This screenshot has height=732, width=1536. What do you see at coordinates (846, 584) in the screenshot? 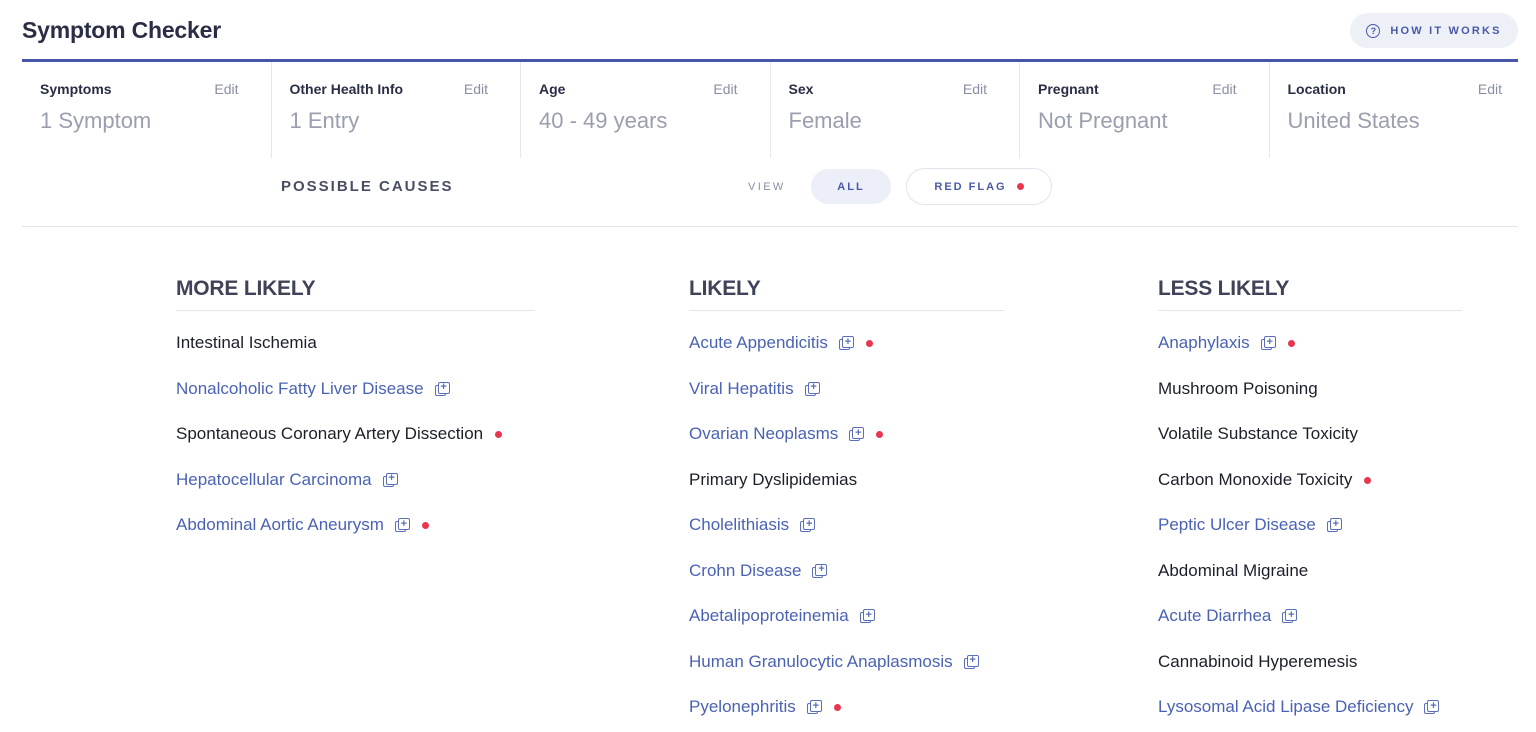
I see `cause-item: Crohn Disease +` at bounding box center [846, 584].